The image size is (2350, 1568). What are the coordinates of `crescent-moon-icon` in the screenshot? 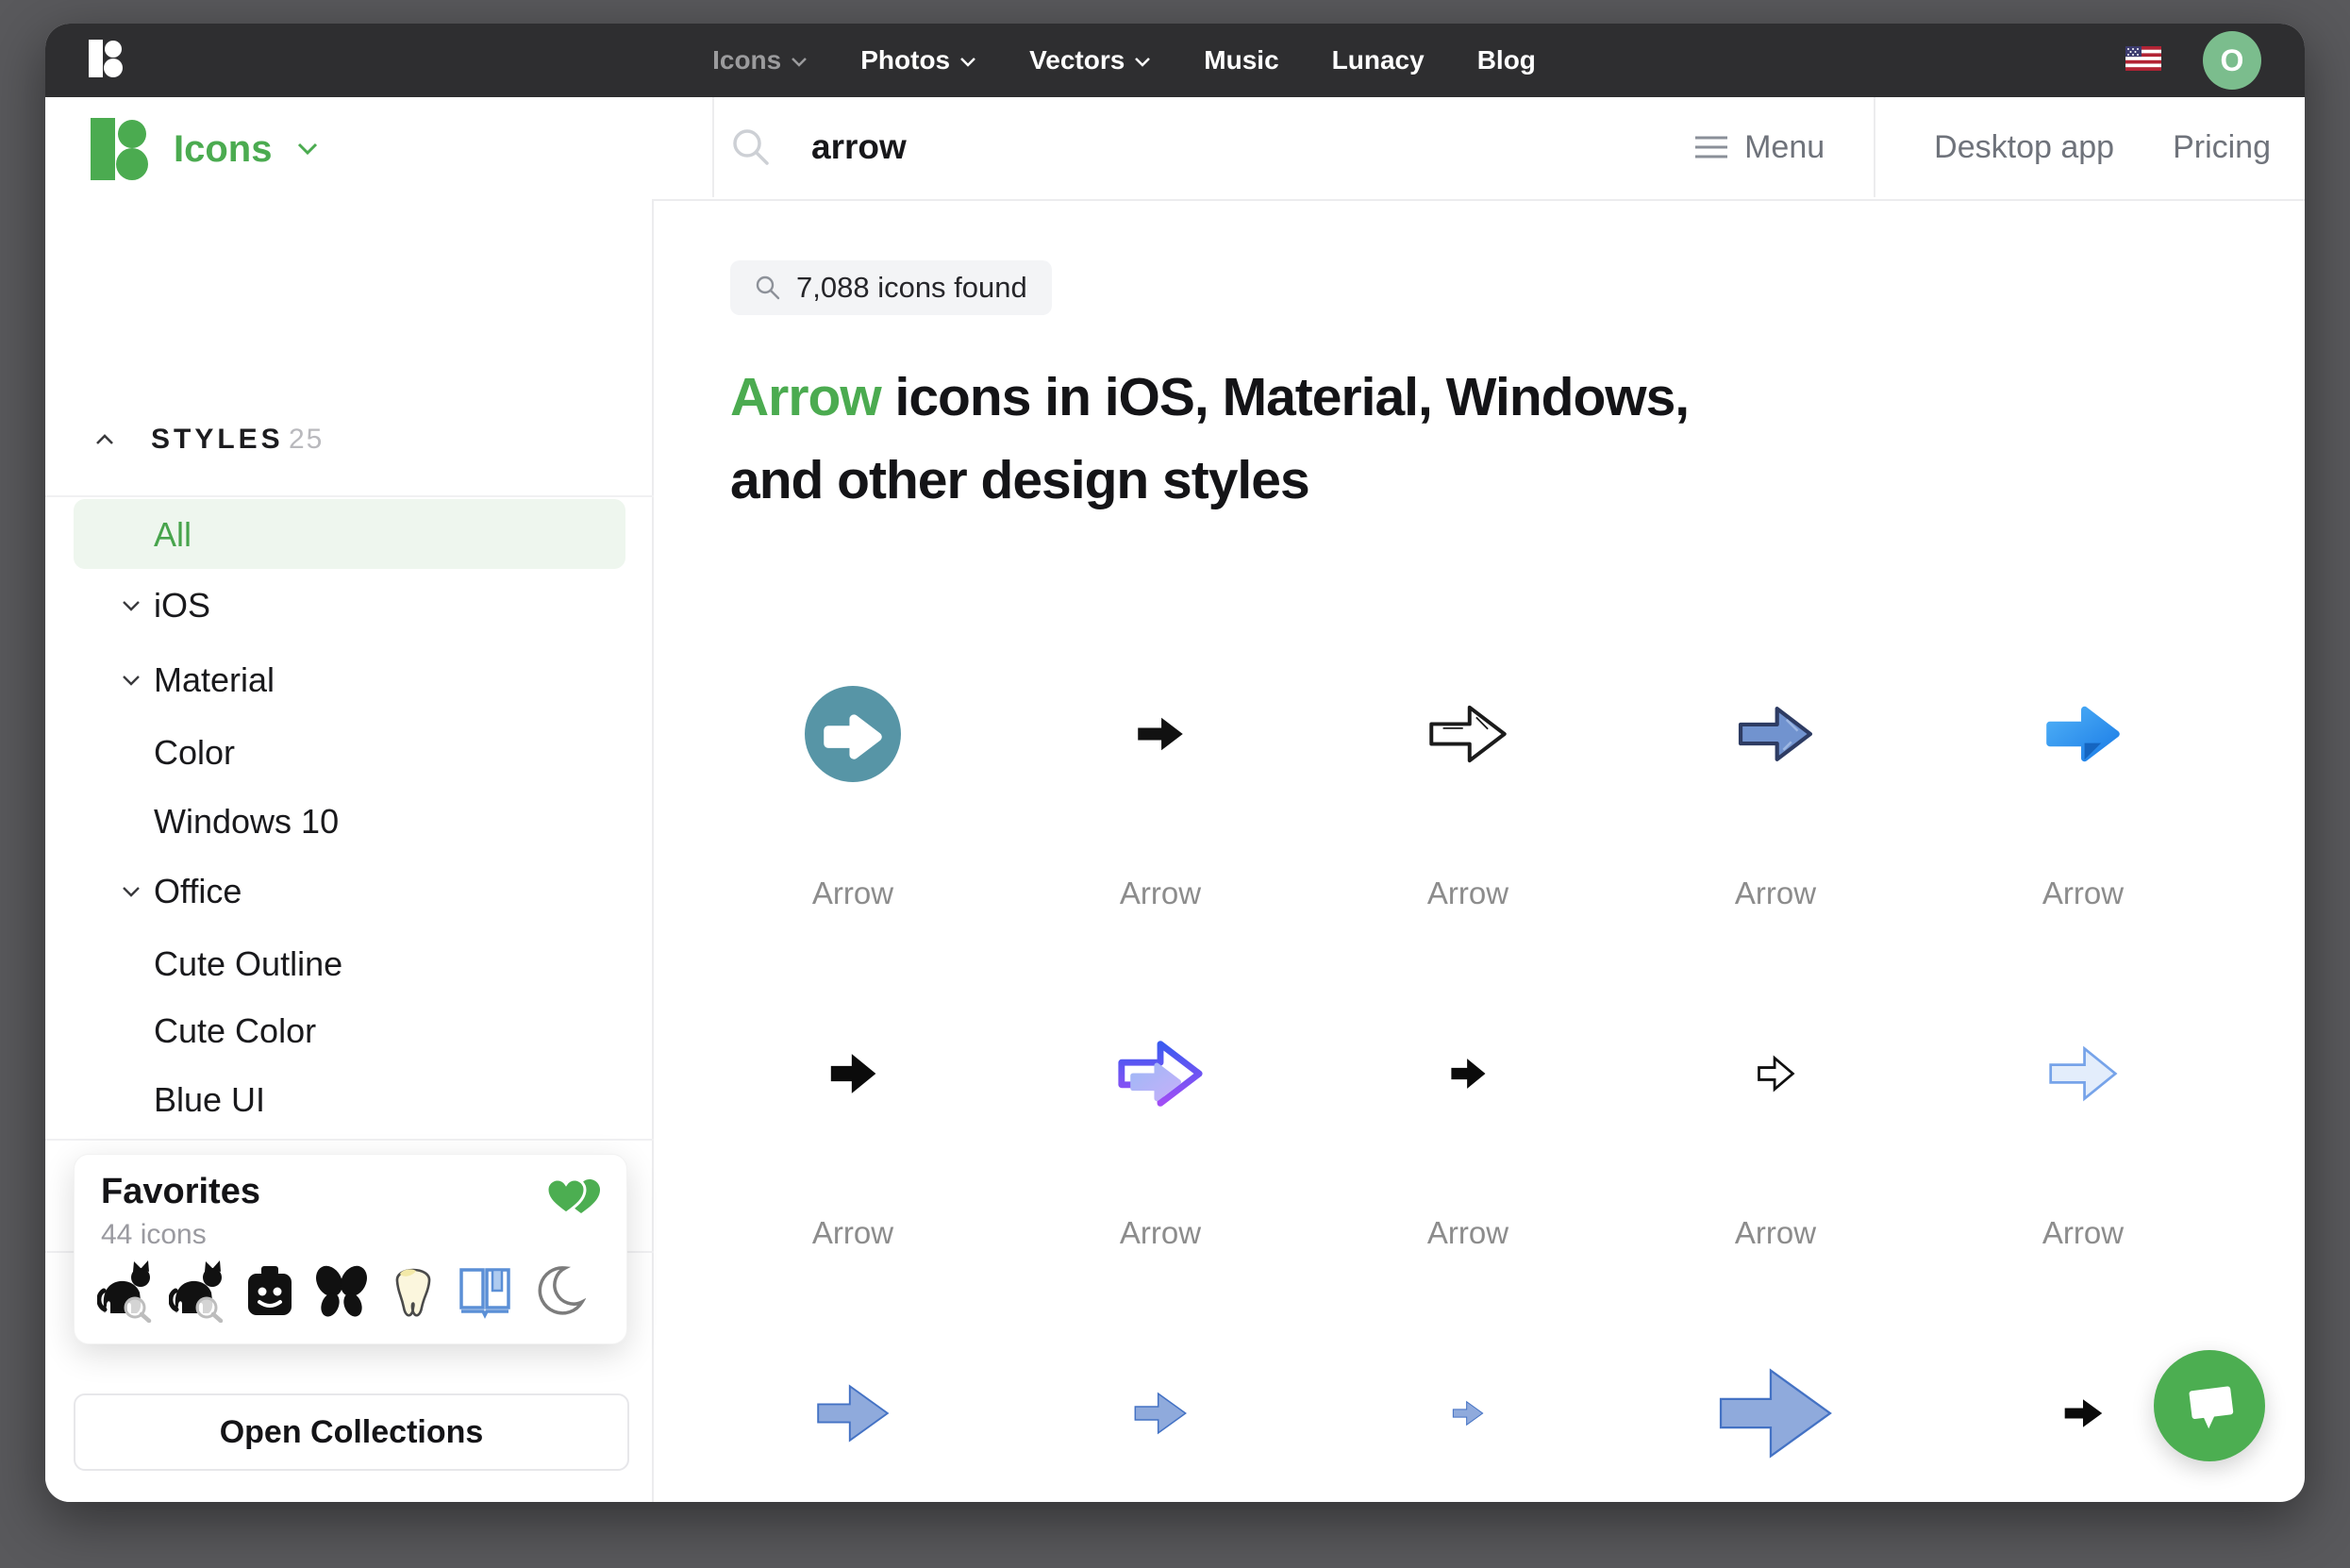 It's located at (557, 1291).